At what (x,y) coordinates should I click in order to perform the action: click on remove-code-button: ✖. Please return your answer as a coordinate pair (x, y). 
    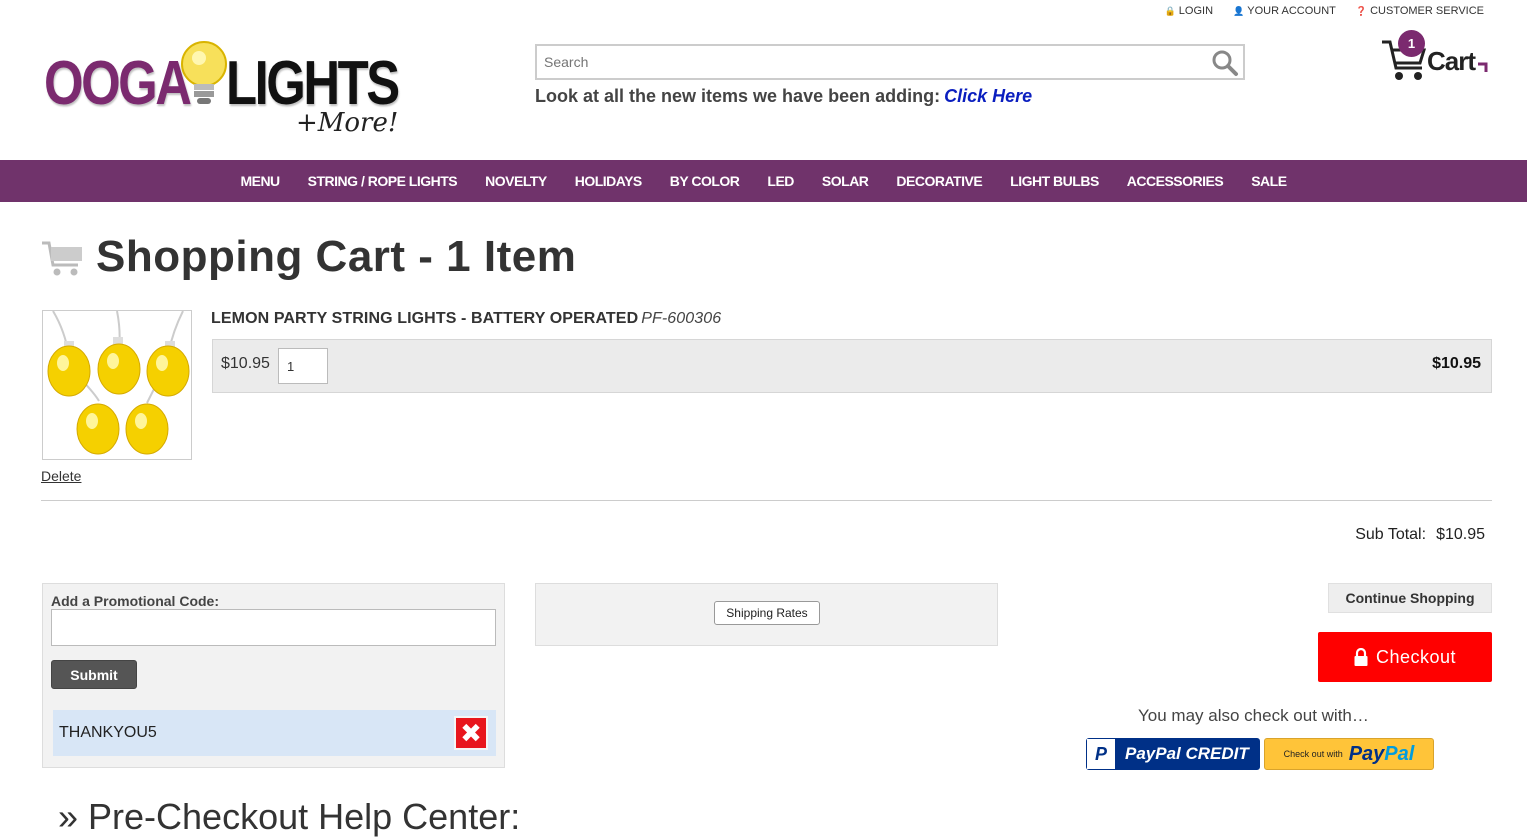
    Looking at the image, I should click on (471, 733).